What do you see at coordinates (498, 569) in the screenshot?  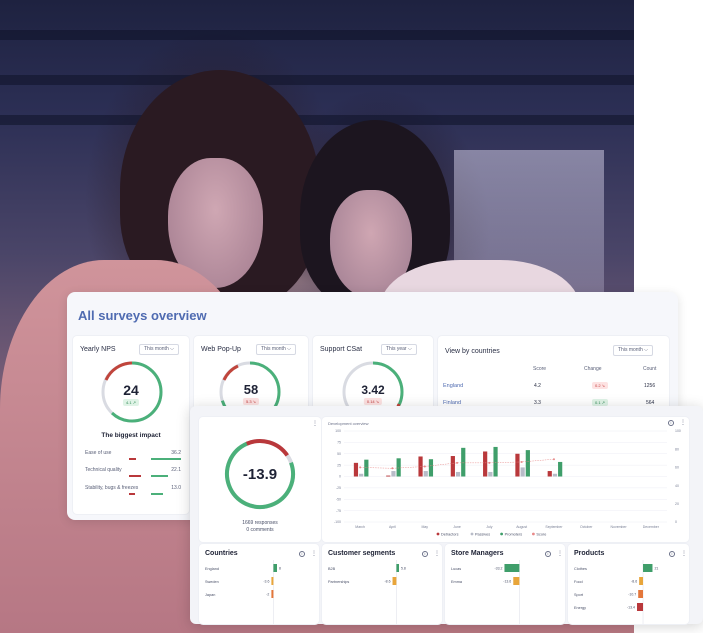 I see `row-value: -33.2` at bounding box center [498, 569].